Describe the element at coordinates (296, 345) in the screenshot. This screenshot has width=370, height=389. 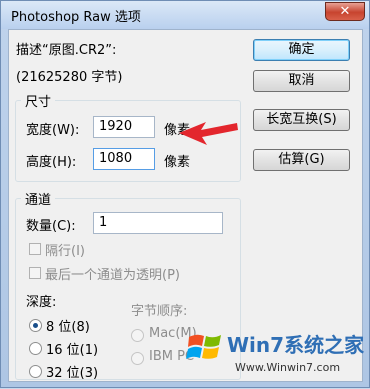
I see `watermark-brand: Win7系统之家` at that location.